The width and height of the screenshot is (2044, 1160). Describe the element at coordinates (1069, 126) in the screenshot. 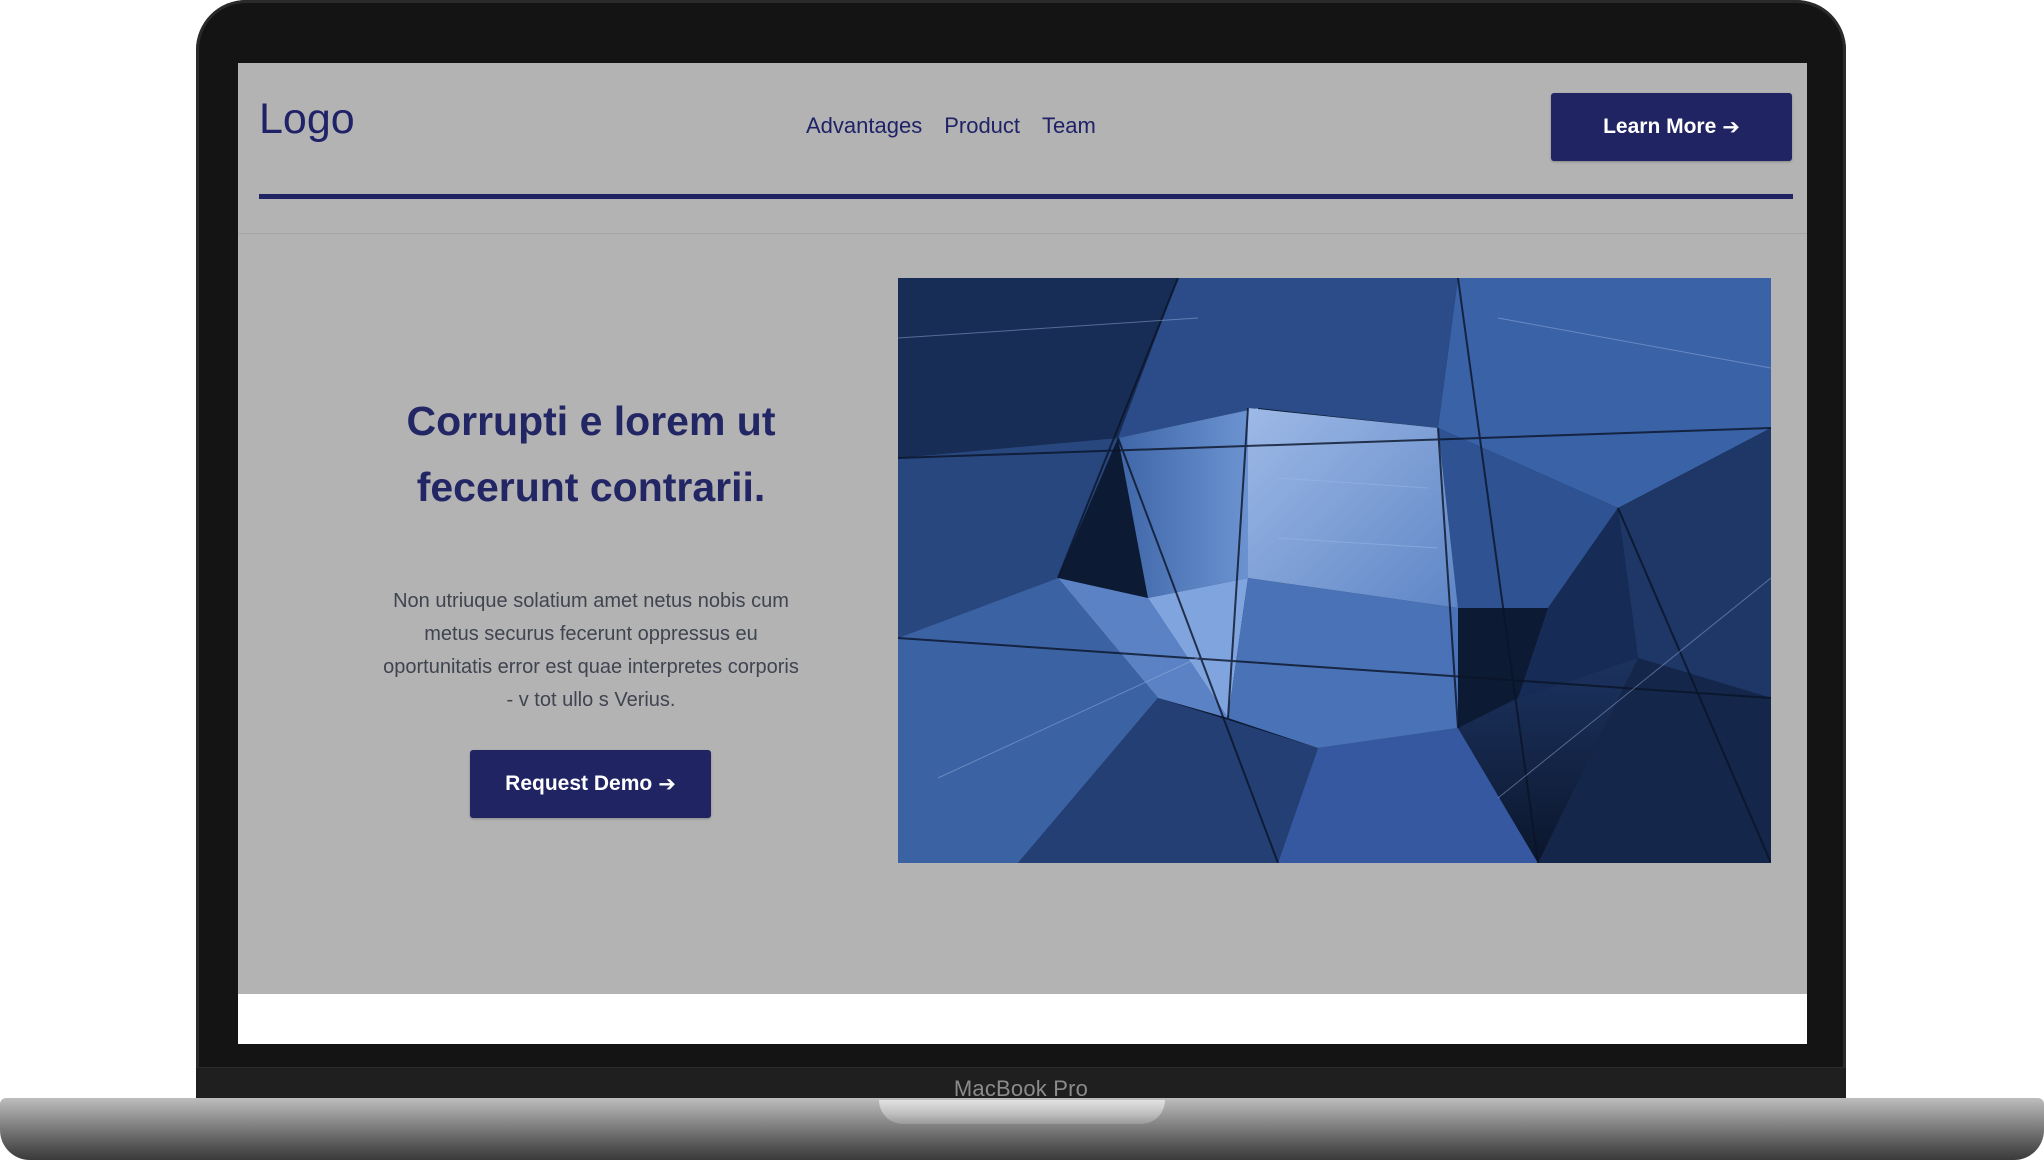

I see `nav-link-team: Team` at that location.